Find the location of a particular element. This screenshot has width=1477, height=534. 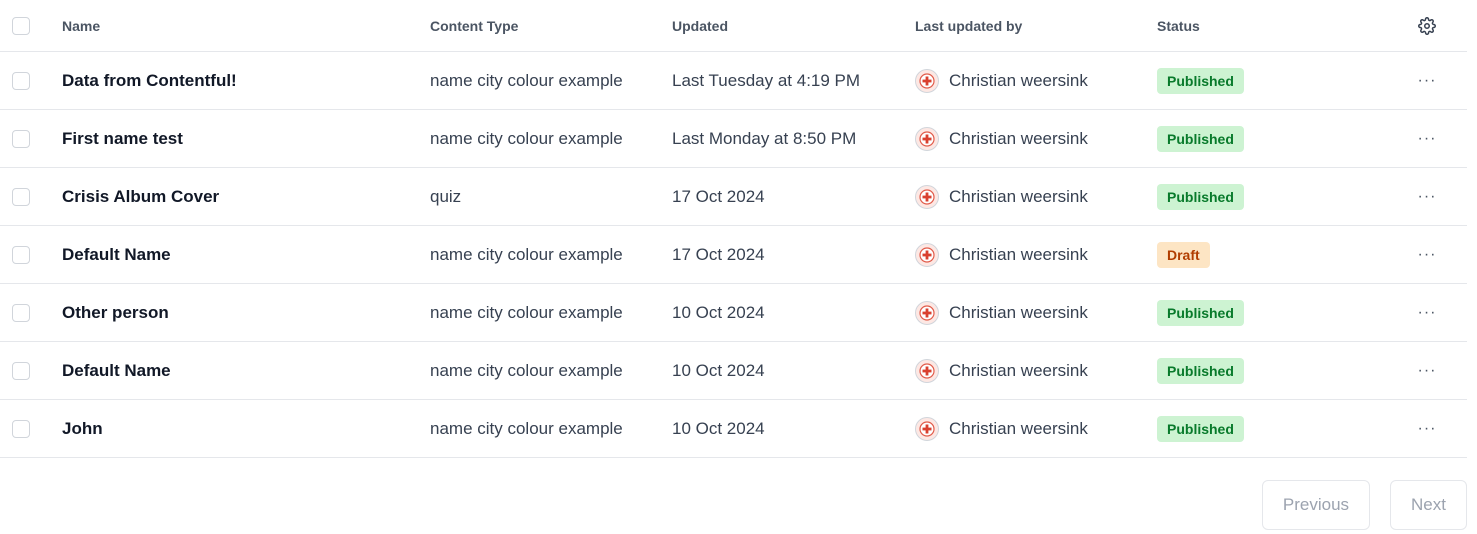

updated-time: Last Tuesday at 4:19 PM is located at coordinates (766, 80).